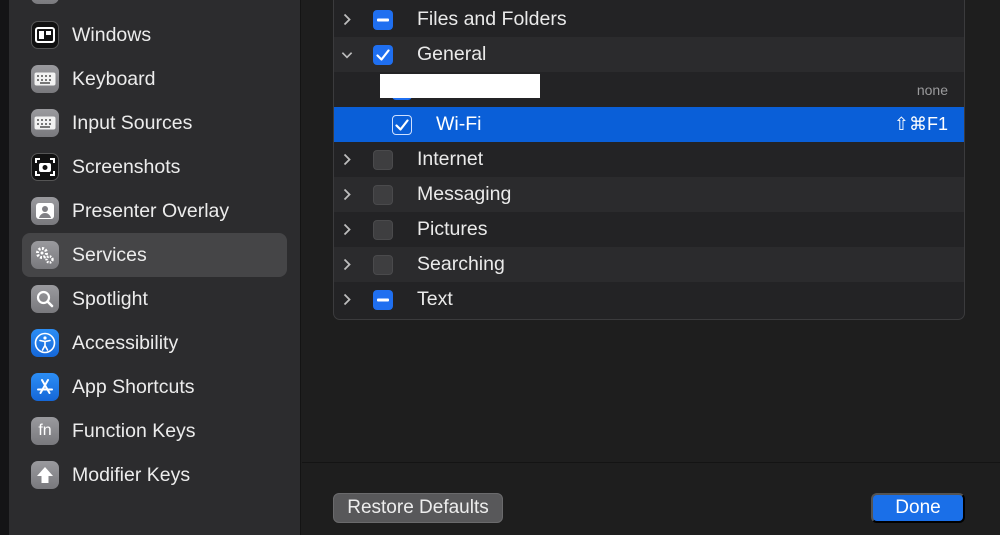 This screenshot has height=535, width=1000. Describe the element at coordinates (45, 2) in the screenshot. I see `partial-icon` at that location.